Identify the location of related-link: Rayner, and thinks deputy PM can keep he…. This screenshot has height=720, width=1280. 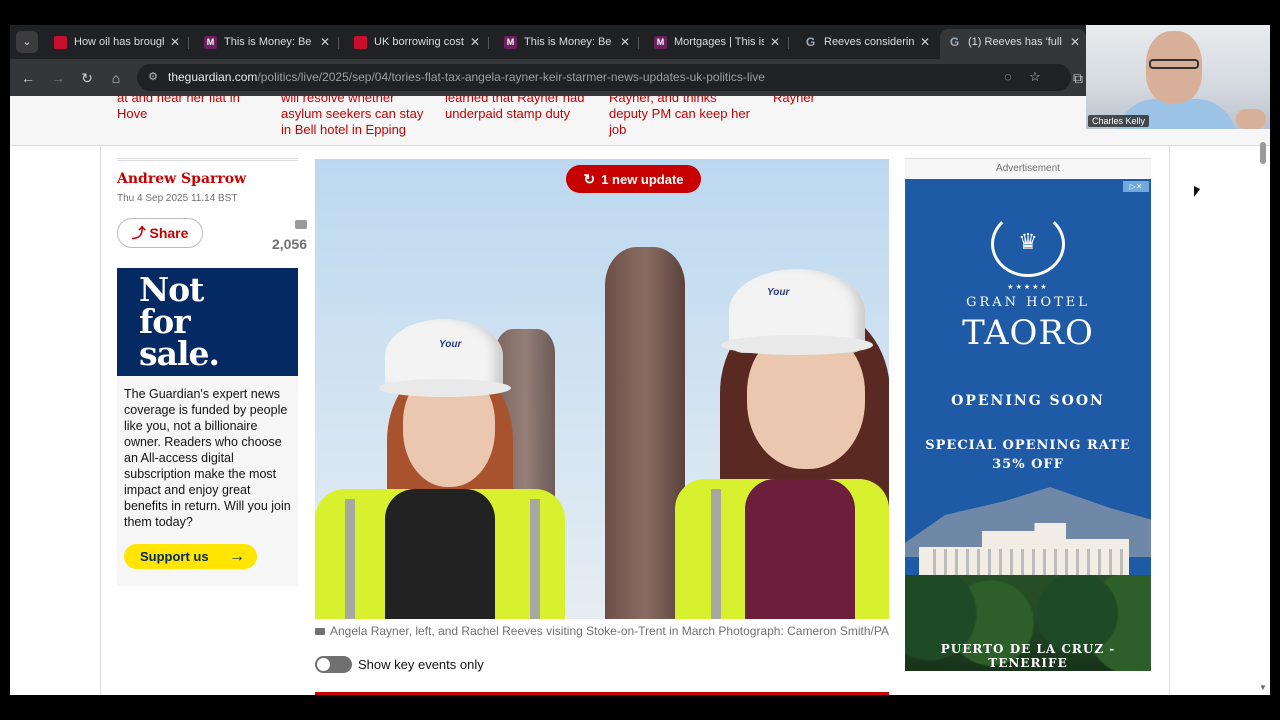
(684, 117).